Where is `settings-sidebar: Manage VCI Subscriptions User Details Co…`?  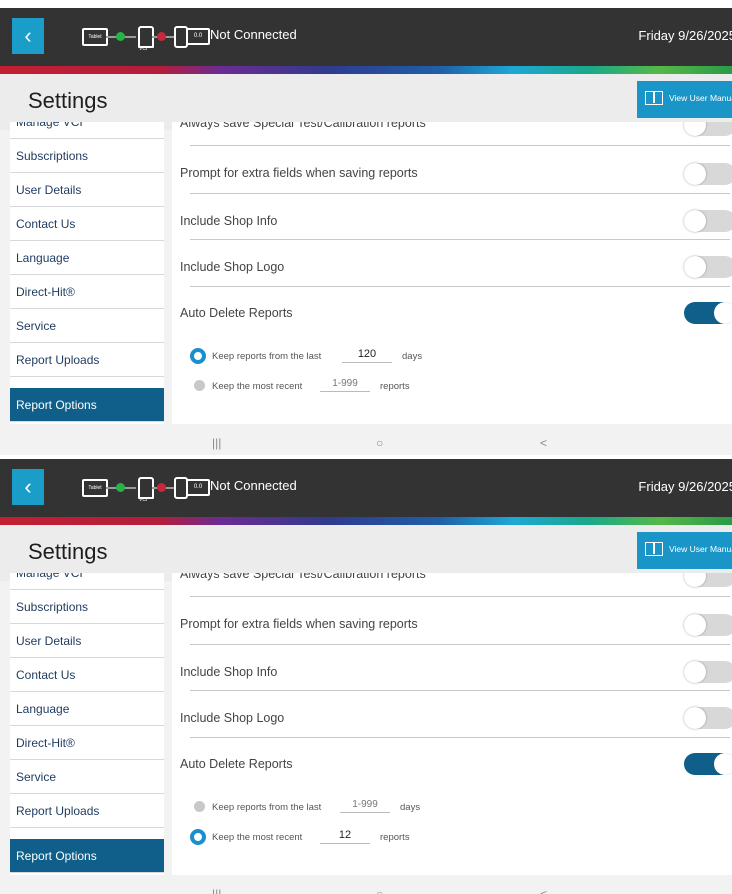
settings-sidebar: Manage VCI Subscriptions User Details Co… is located at coordinates (87, 724).